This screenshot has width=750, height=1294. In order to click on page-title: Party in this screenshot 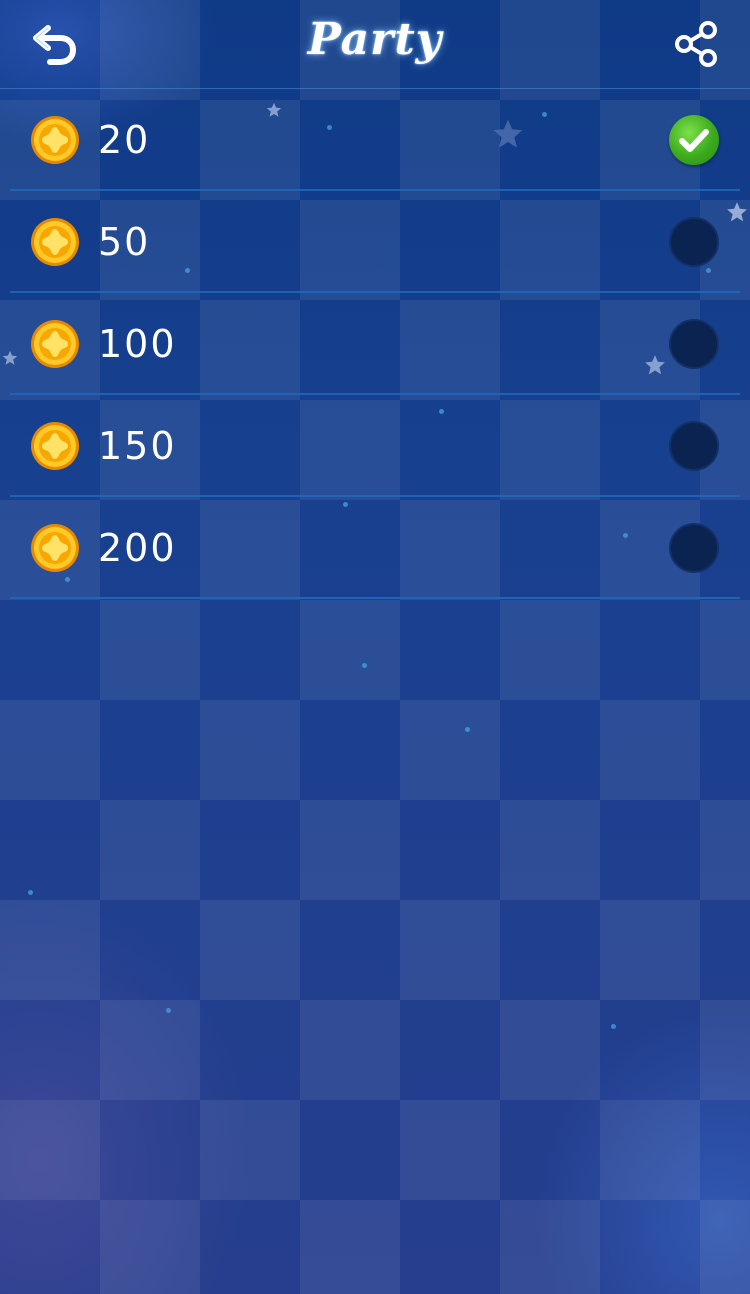, I will do `click(375, 39)`.